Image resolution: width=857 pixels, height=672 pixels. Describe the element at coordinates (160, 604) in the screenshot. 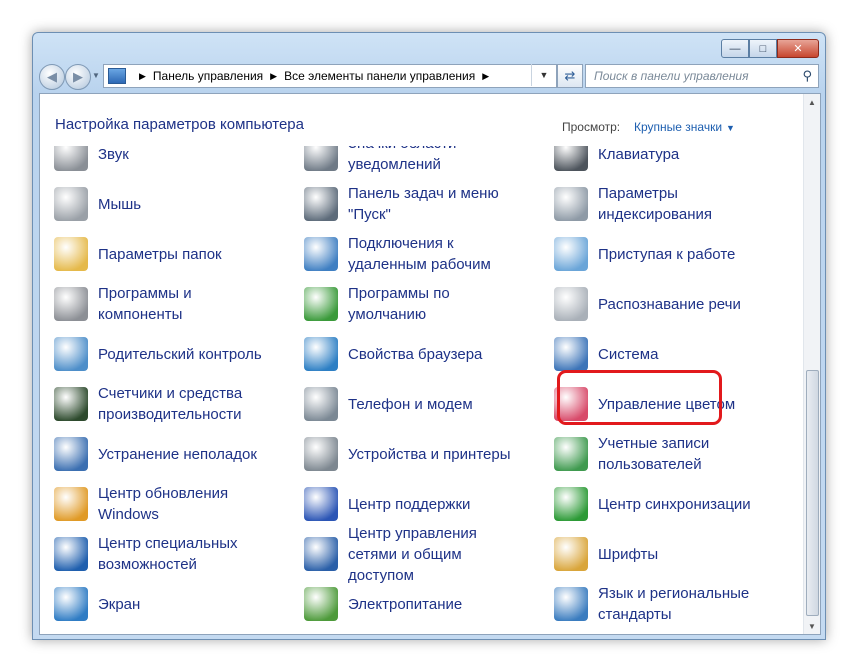

I see `control-panel-item: Экран` at that location.